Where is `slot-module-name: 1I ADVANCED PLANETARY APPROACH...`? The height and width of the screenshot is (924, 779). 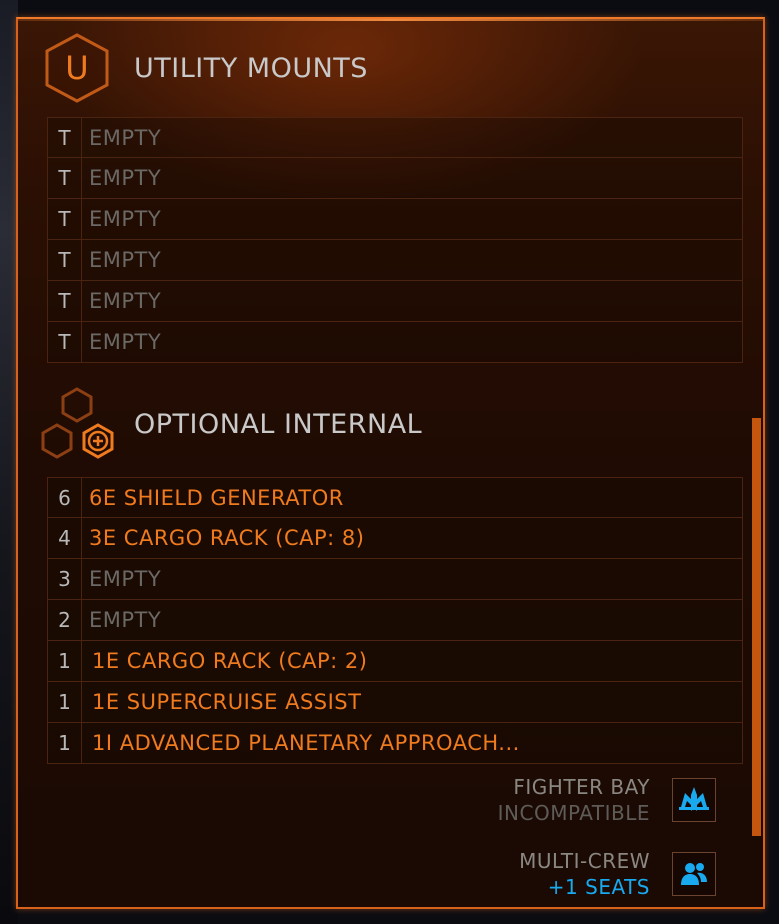
slot-module-name: 1I ADVANCED PLANETARY APPROACH... is located at coordinates (306, 743).